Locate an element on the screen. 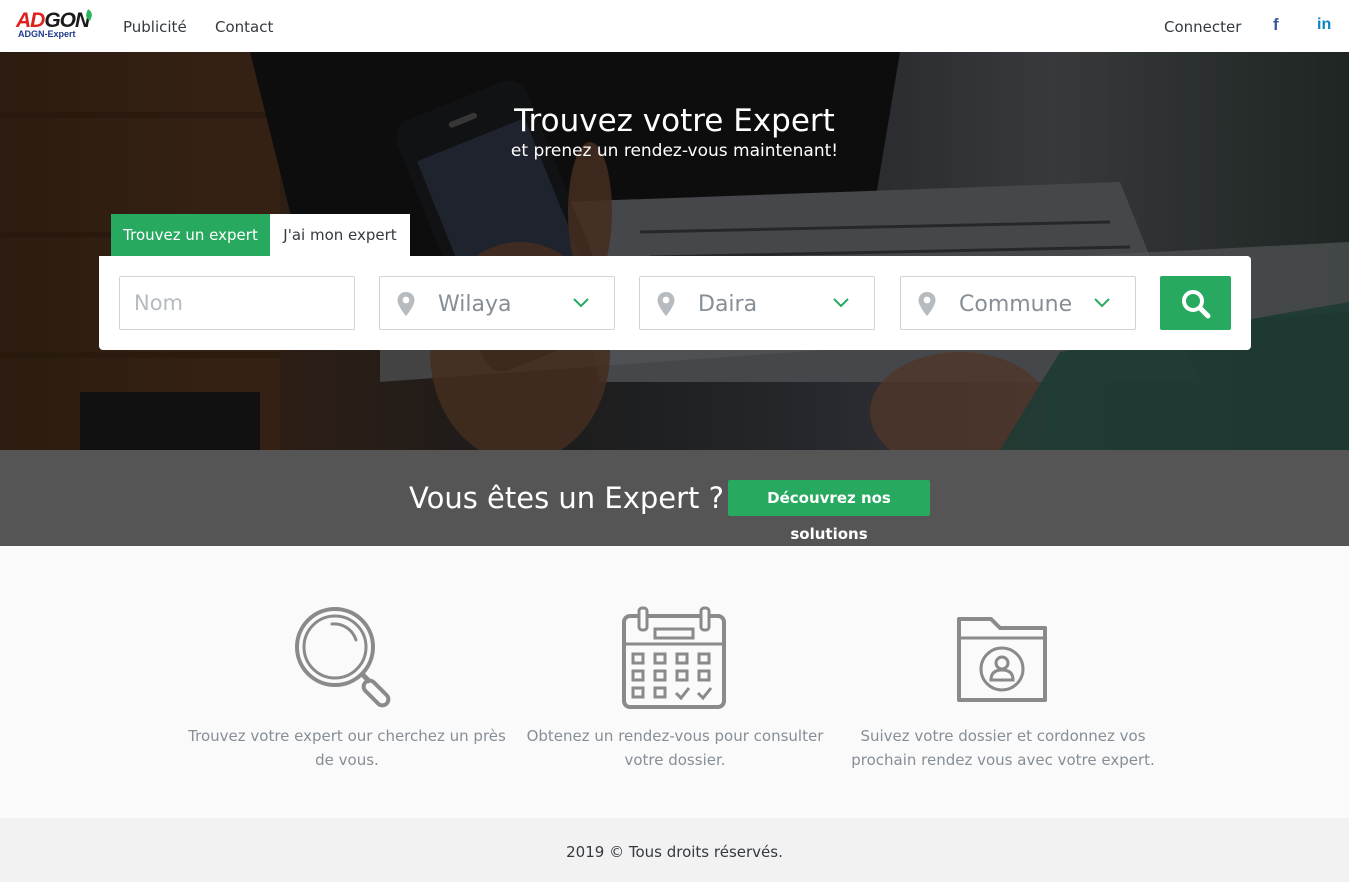 The image size is (1349, 882). footer: 2019 © Tous droits réservés. is located at coordinates (674, 850).